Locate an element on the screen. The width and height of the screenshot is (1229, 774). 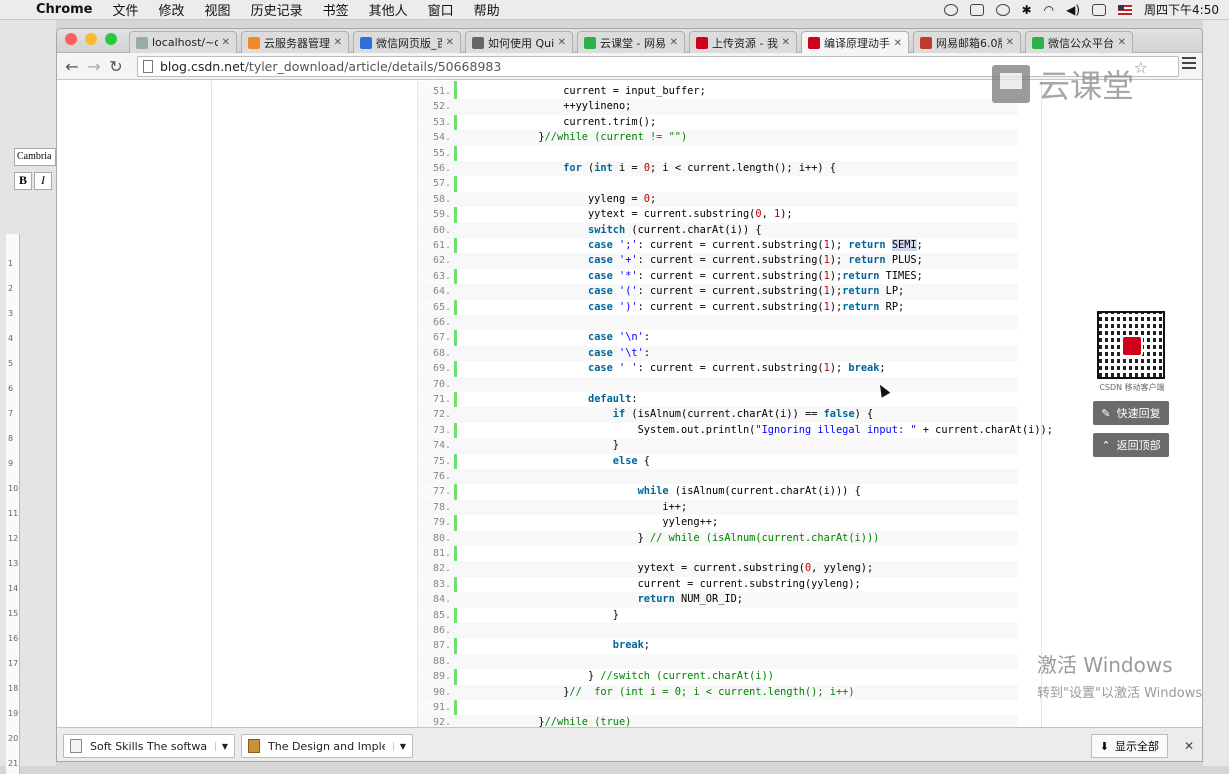
code-line: 68. case '\t': is located at coordinates (718, 353).